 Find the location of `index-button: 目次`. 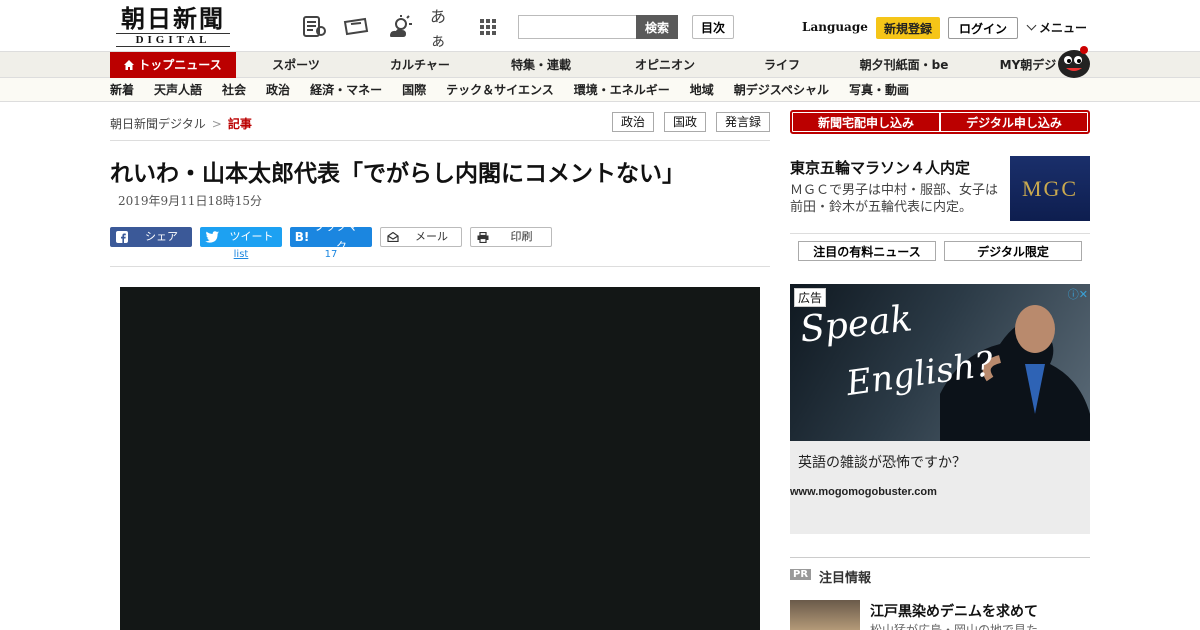

index-button: 目次 is located at coordinates (713, 27).